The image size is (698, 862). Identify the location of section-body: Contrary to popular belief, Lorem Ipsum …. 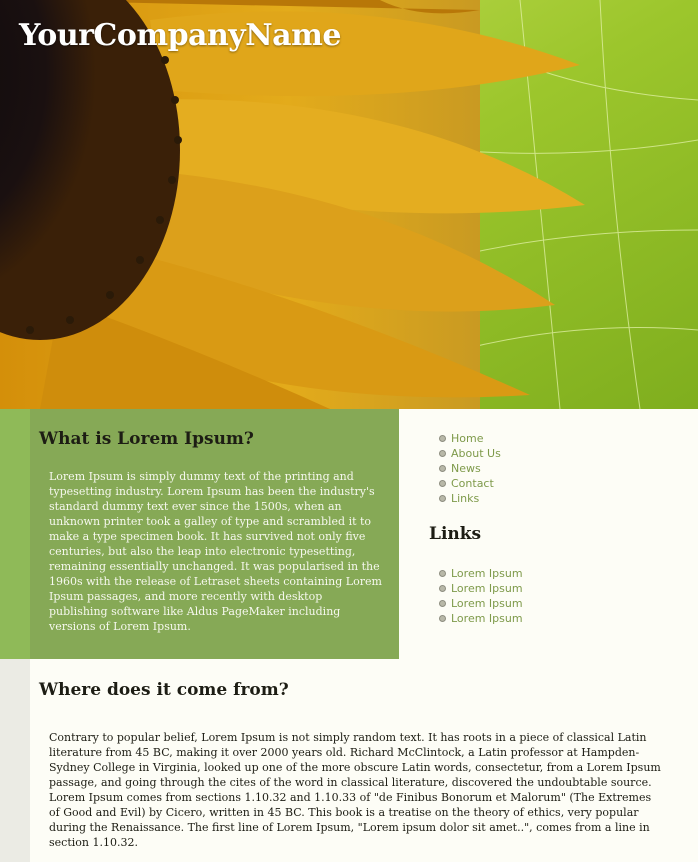
(355, 790).